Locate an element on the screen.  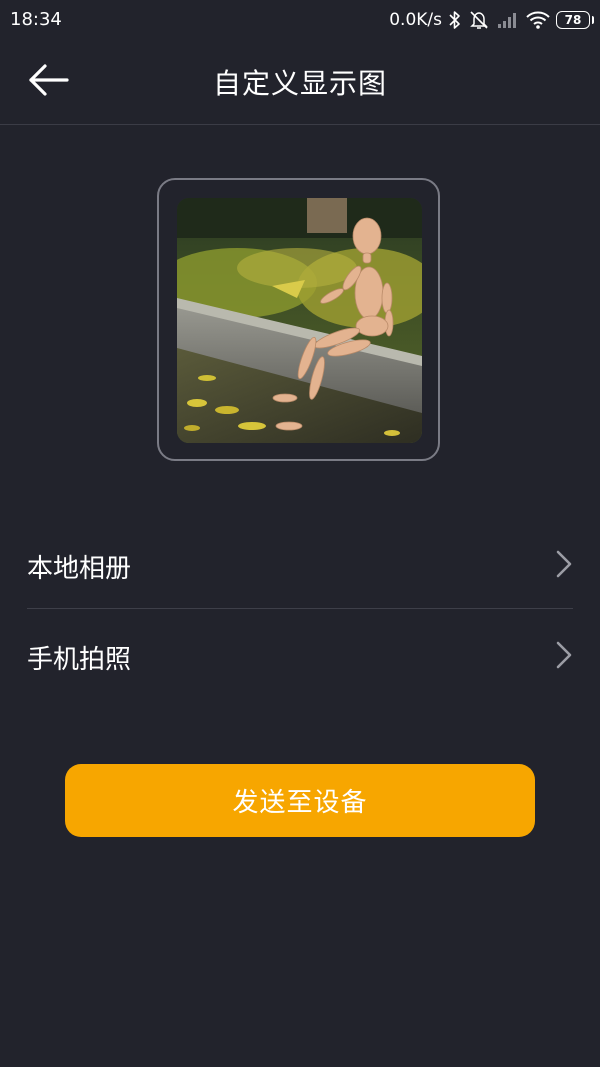
page-title: 自定义显示图 is located at coordinates (299, 83).